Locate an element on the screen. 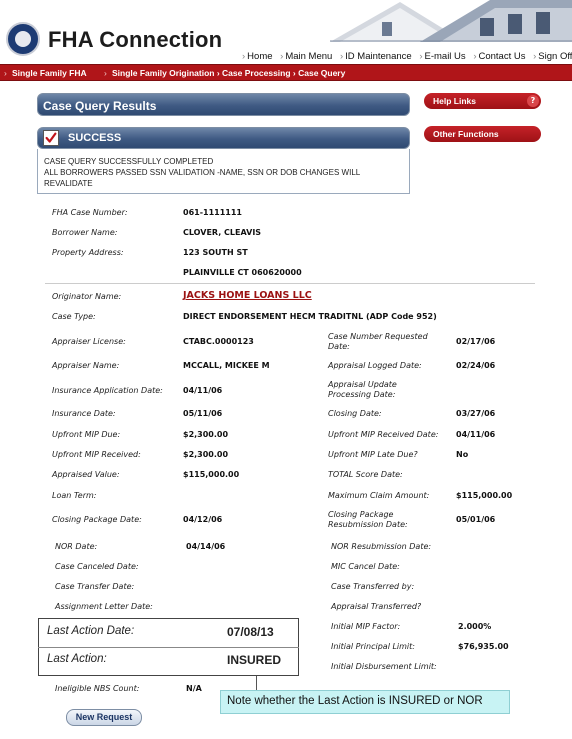  nav-email-us: E-mail Us is located at coordinates (445, 56).